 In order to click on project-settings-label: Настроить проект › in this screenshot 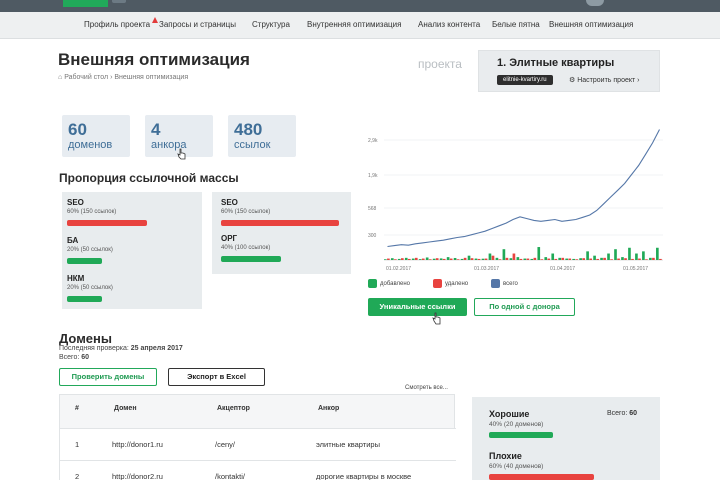, I will do `click(608, 80)`.